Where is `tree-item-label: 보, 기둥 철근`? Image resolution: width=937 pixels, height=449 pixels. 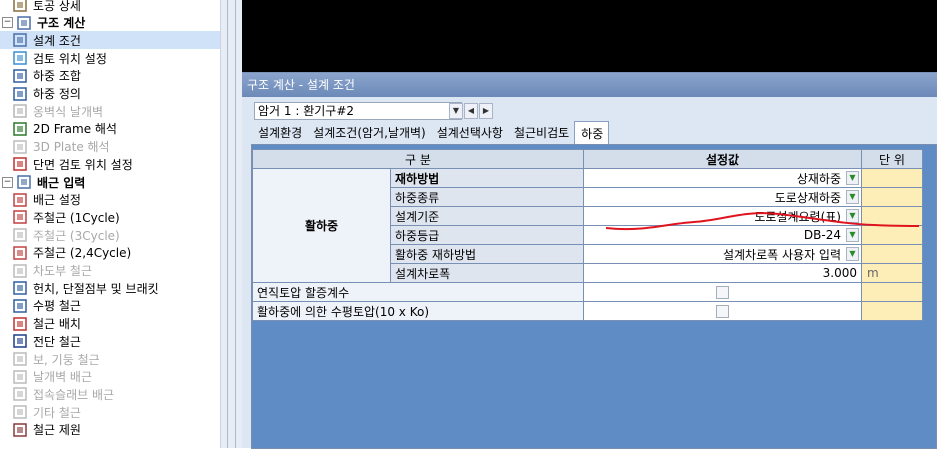
tree-item-label: 보, 기둥 철근 is located at coordinates (66, 359).